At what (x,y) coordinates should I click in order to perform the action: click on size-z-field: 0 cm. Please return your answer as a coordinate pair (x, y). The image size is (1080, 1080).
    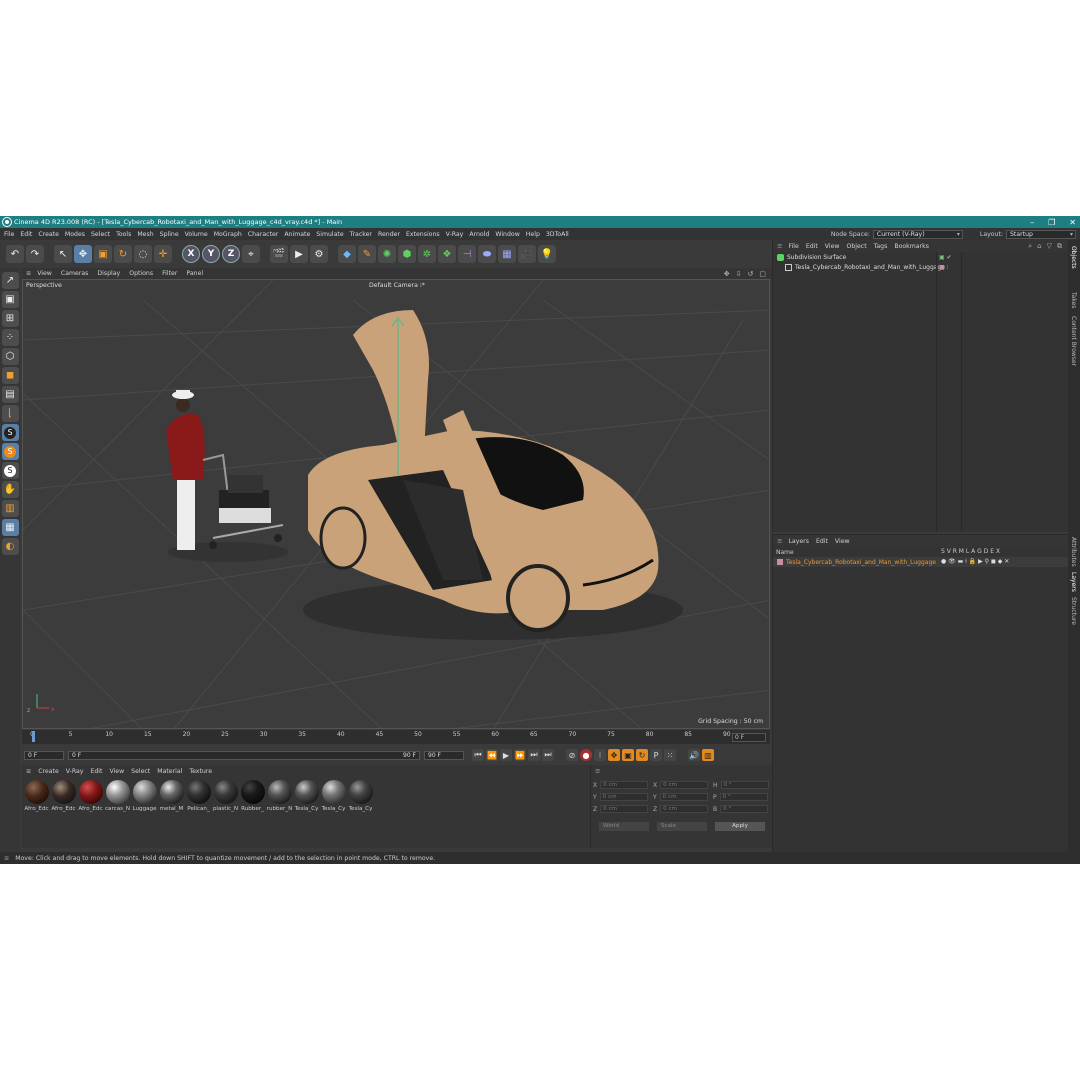
    Looking at the image, I should click on (684, 809).